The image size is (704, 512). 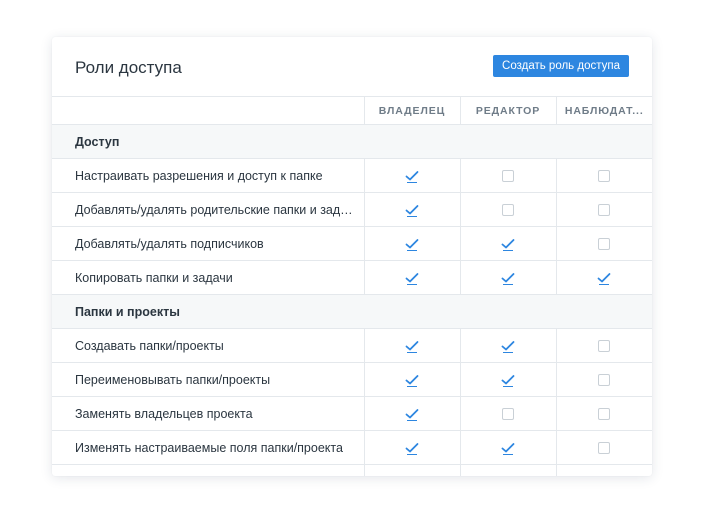 I want to click on card-header: Роли доступа Создать роль доступа, so click(x=352, y=67).